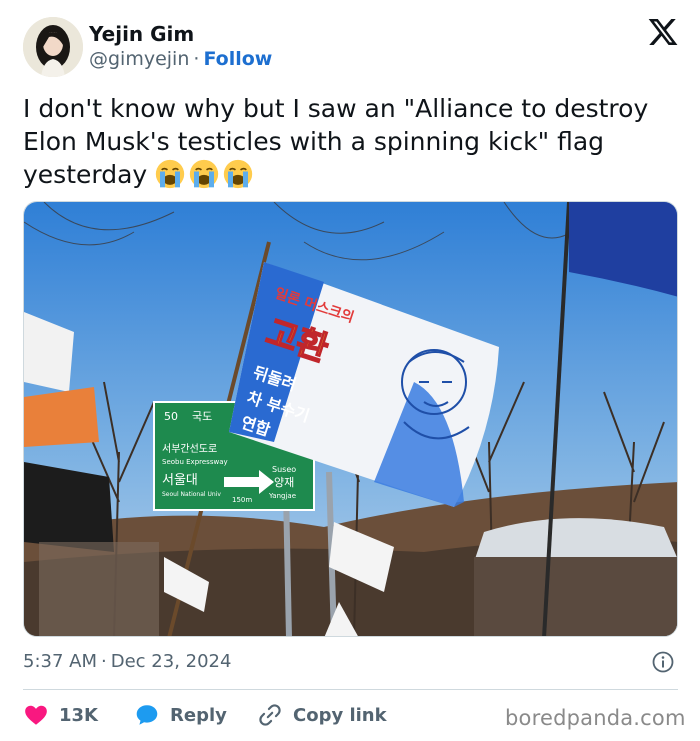 The image size is (700, 741). What do you see at coordinates (141, 34) in the screenshot?
I see `author-name: Yejin Gim` at bounding box center [141, 34].